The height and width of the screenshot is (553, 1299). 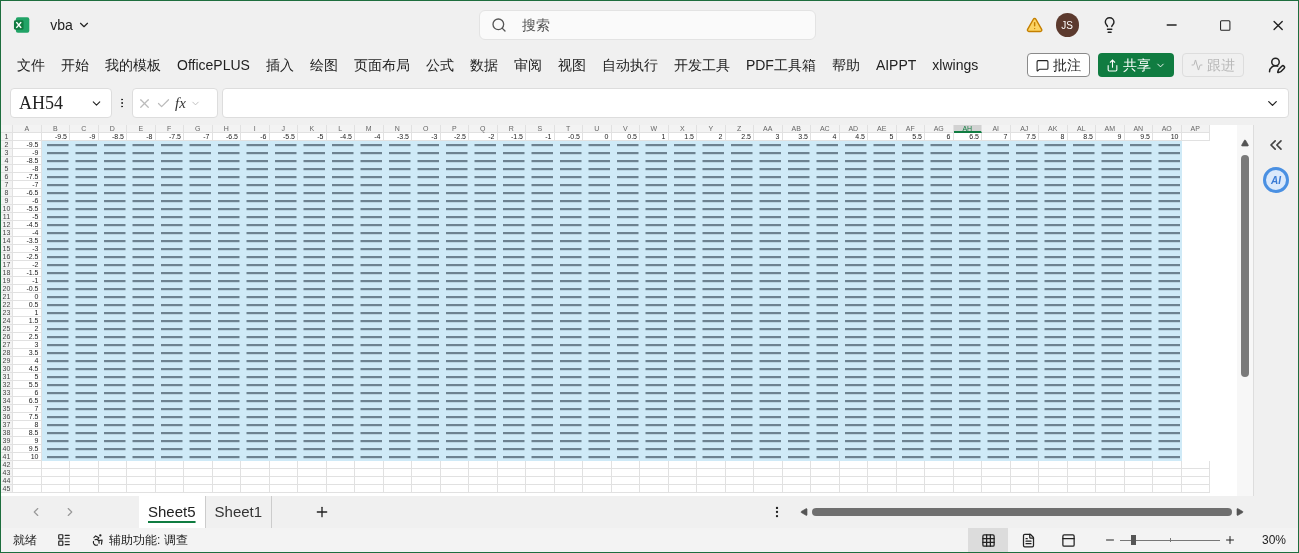 I want to click on page-layout-icon, so click(x=1028, y=540).